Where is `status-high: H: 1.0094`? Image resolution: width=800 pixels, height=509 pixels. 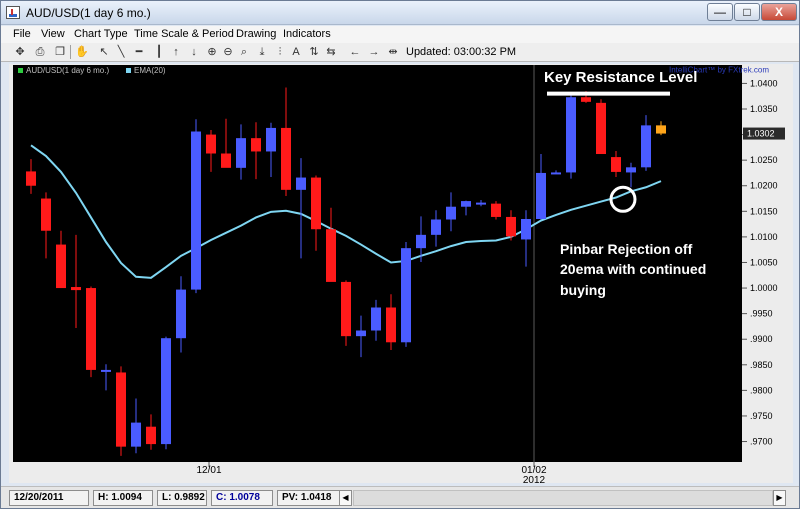
status-high: H: 1.0094 is located at coordinates (123, 498).